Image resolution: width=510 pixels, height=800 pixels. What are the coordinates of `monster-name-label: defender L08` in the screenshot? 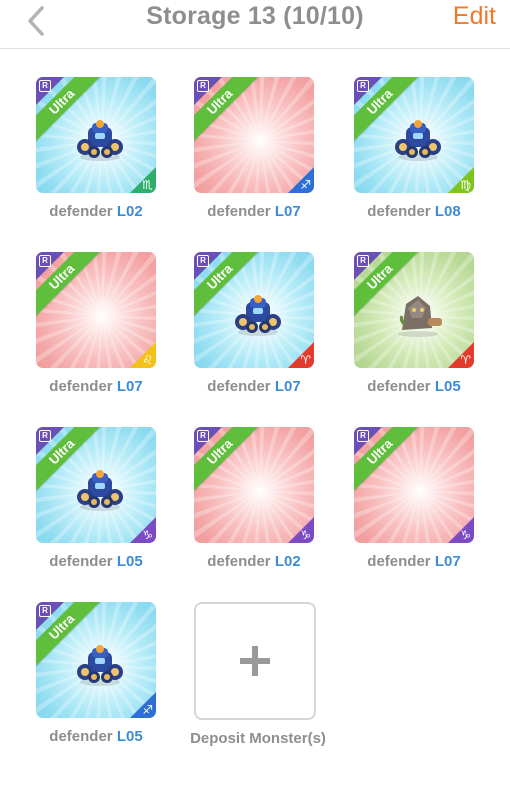 It's located at (414, 211).